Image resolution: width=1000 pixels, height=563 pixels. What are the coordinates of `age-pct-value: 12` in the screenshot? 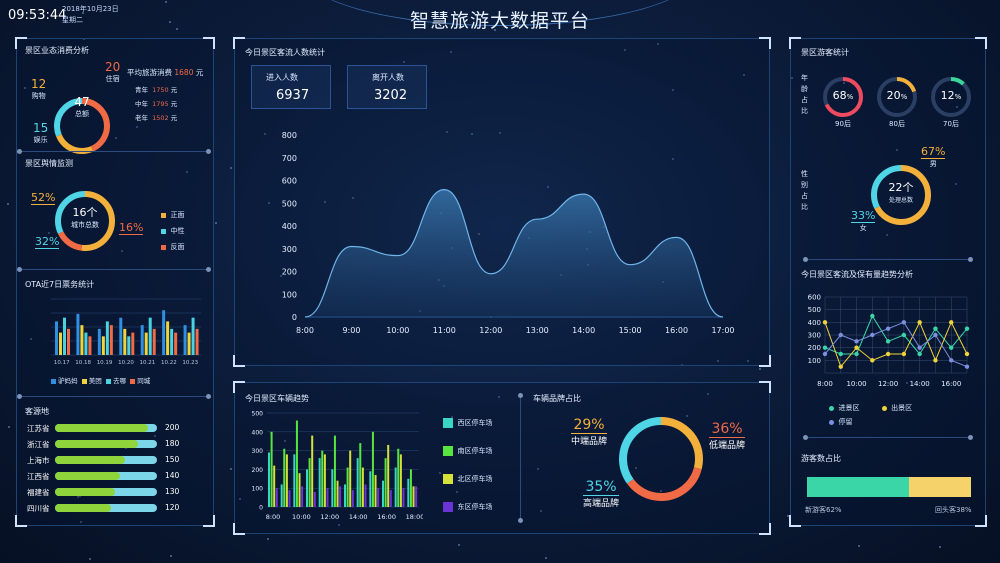 It's located at (947, 95).